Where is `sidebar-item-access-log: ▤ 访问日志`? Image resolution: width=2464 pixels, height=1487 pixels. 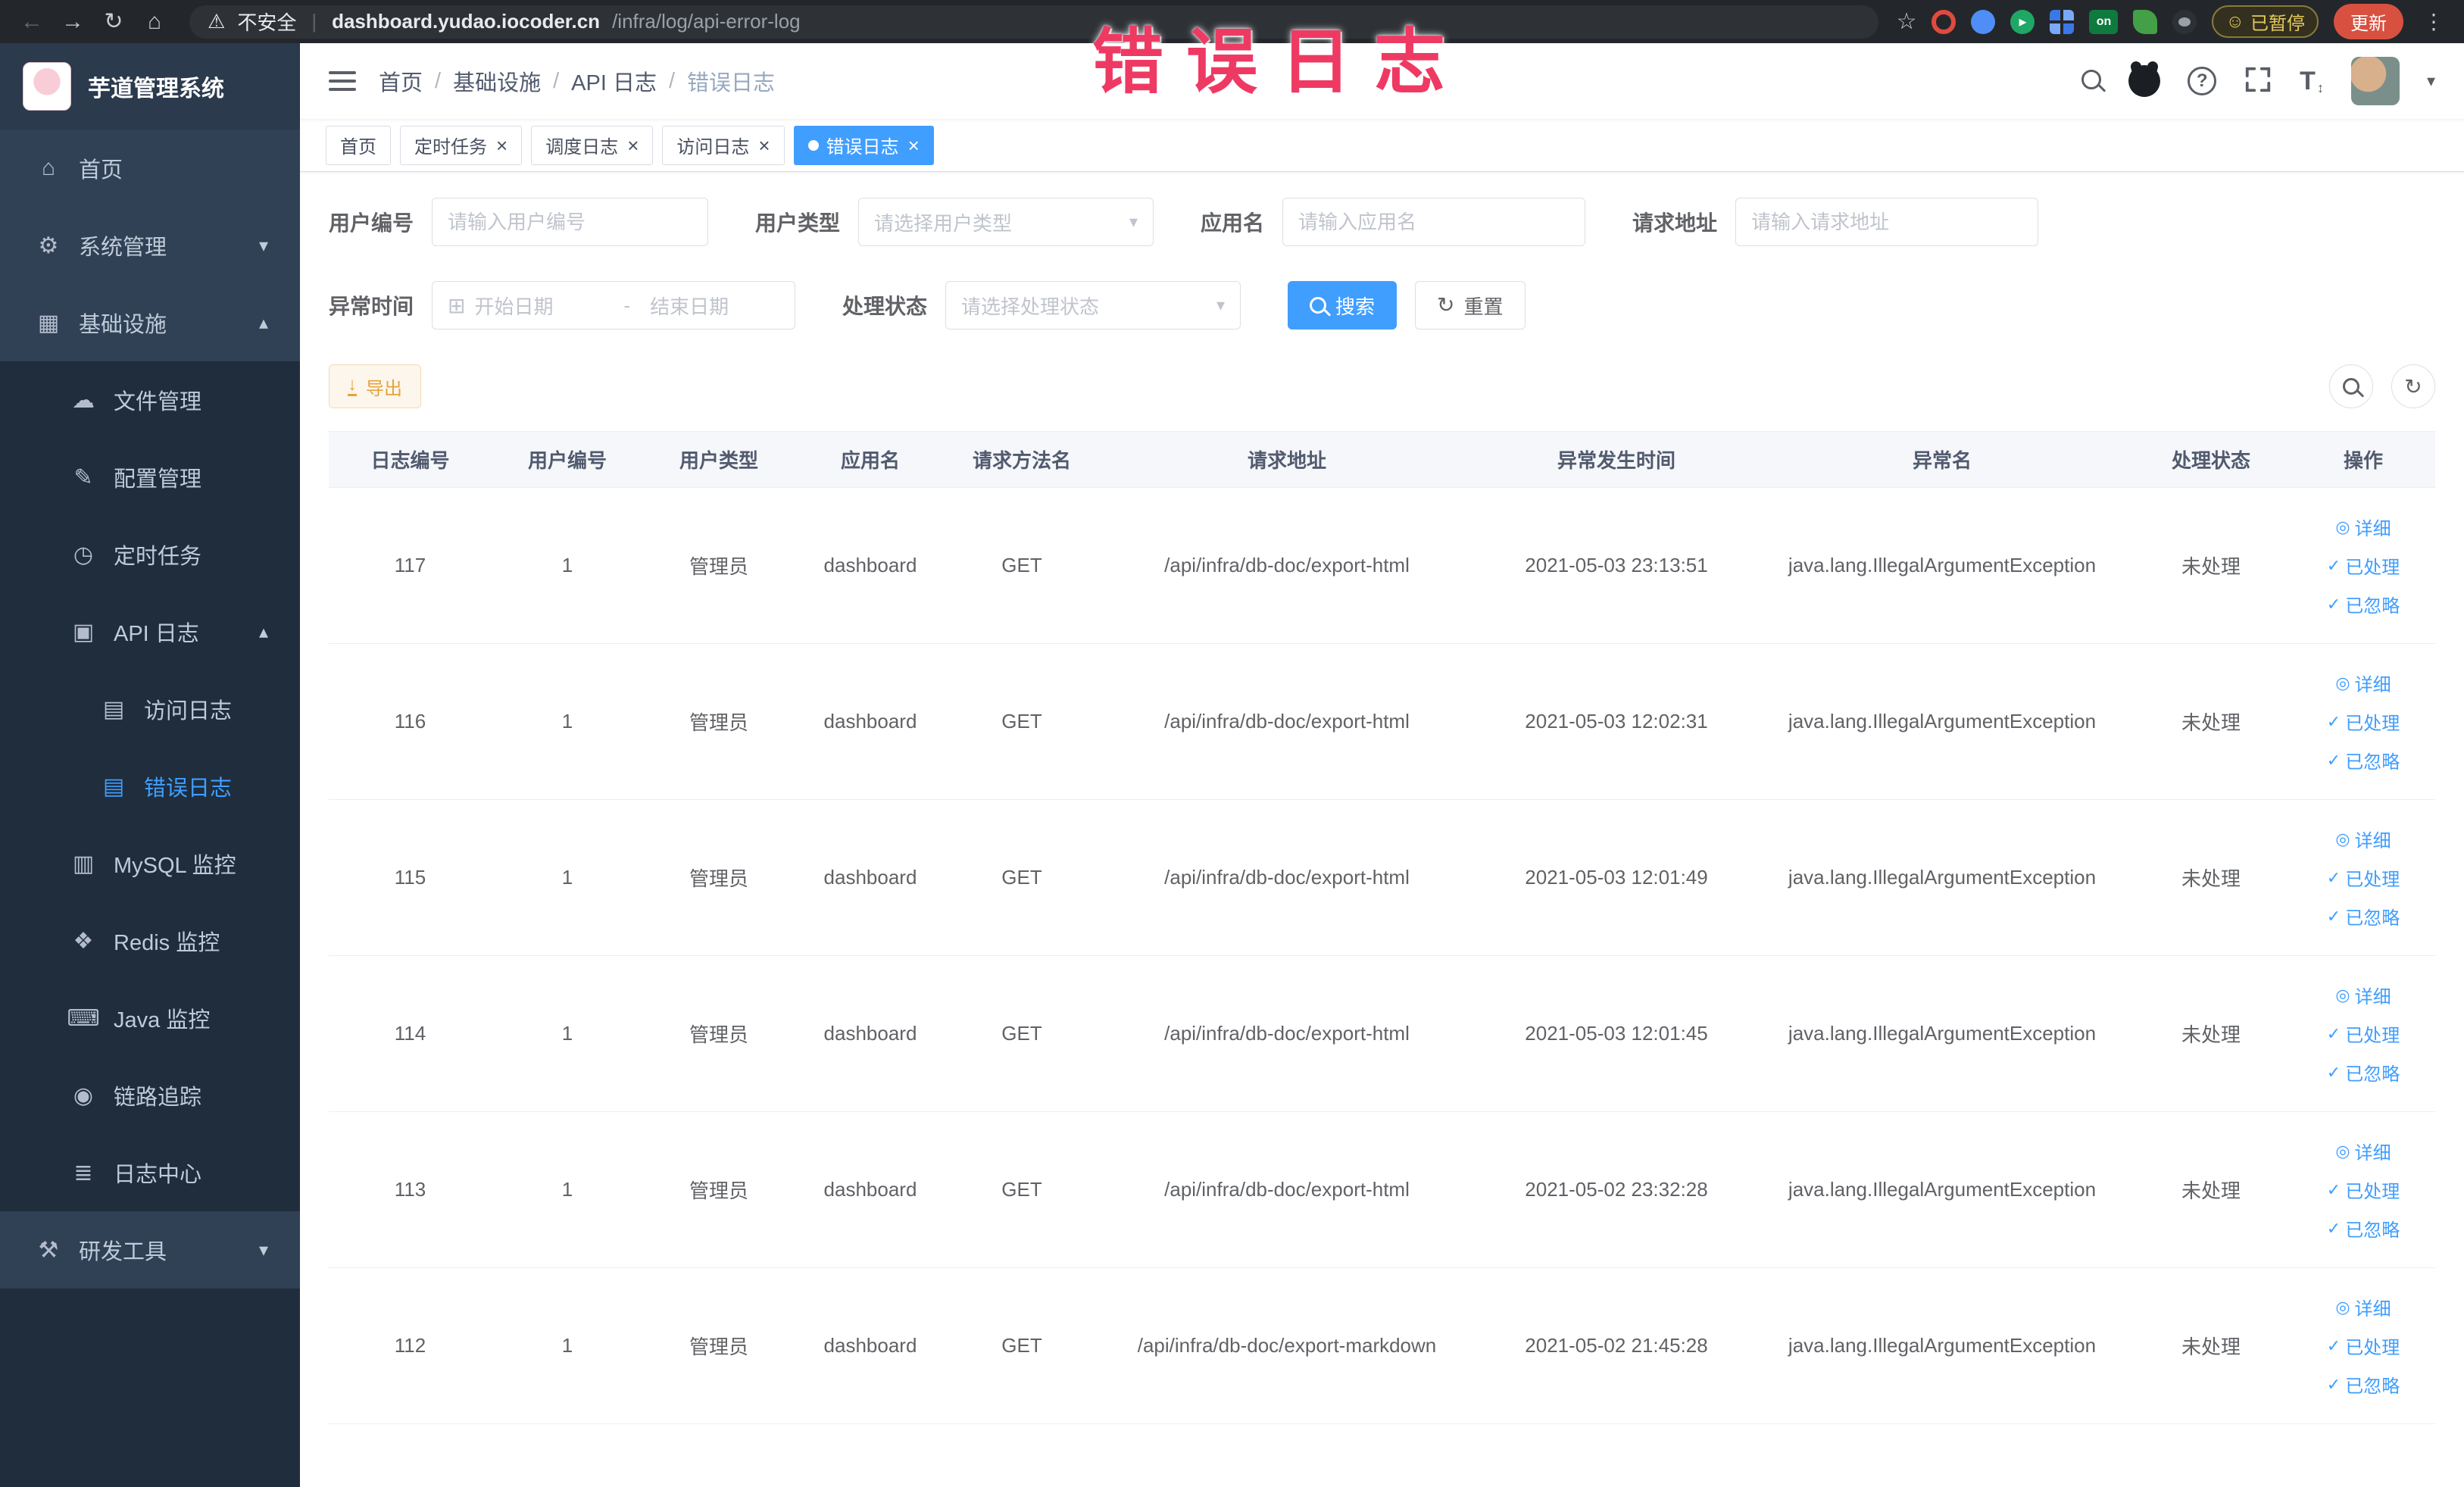 sidebar-item-access-log: ▤ 访问日志 is located at coordinates (150, 709).